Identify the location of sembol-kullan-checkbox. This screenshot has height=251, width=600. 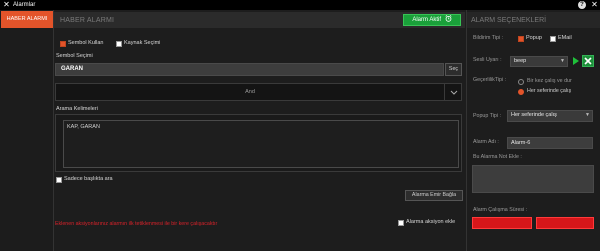
(63, 44).